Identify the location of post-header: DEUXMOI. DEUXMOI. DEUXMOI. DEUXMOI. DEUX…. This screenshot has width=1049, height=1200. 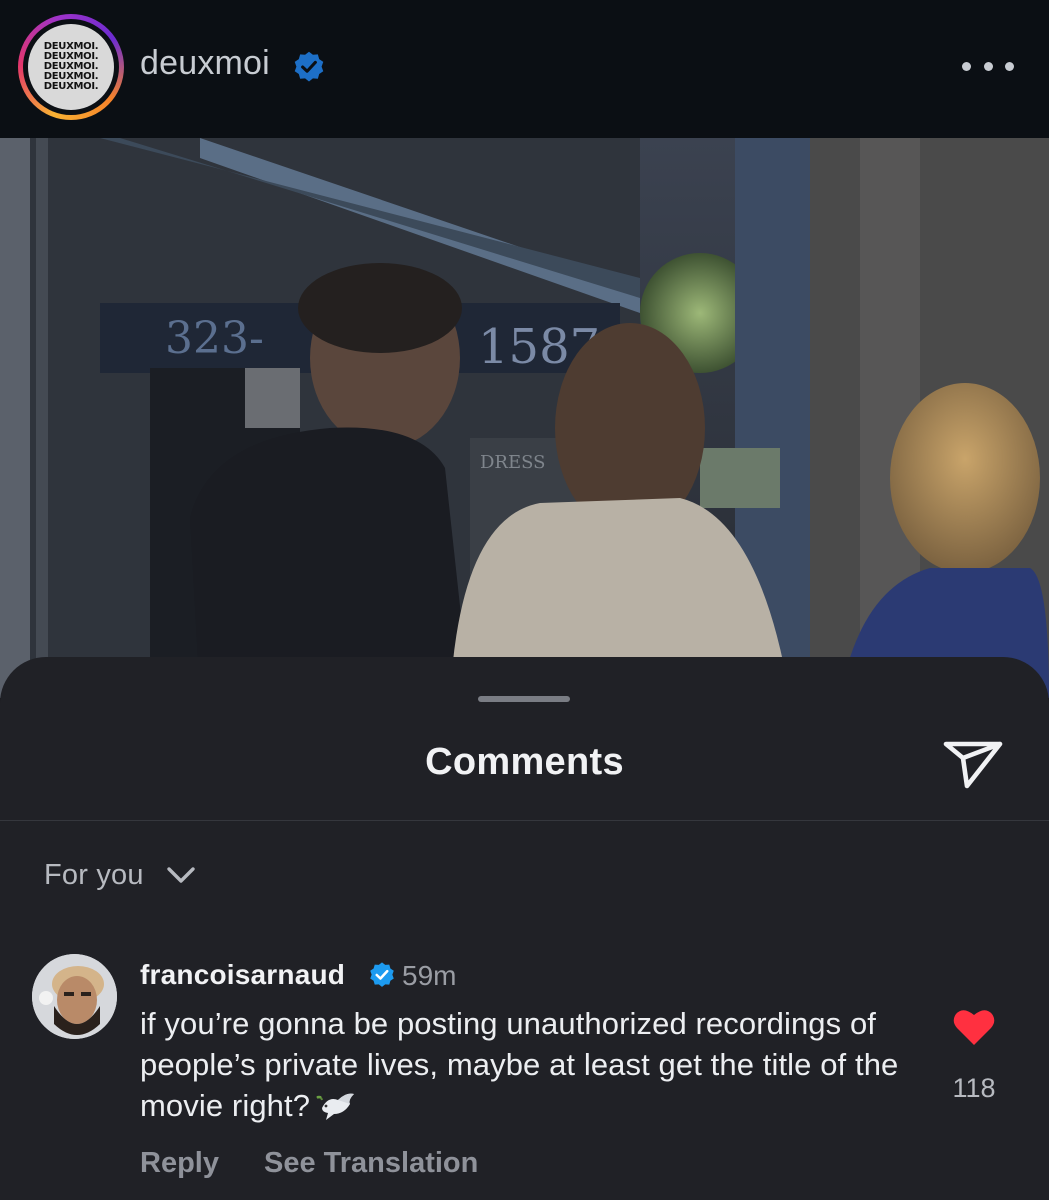
(524, 69).